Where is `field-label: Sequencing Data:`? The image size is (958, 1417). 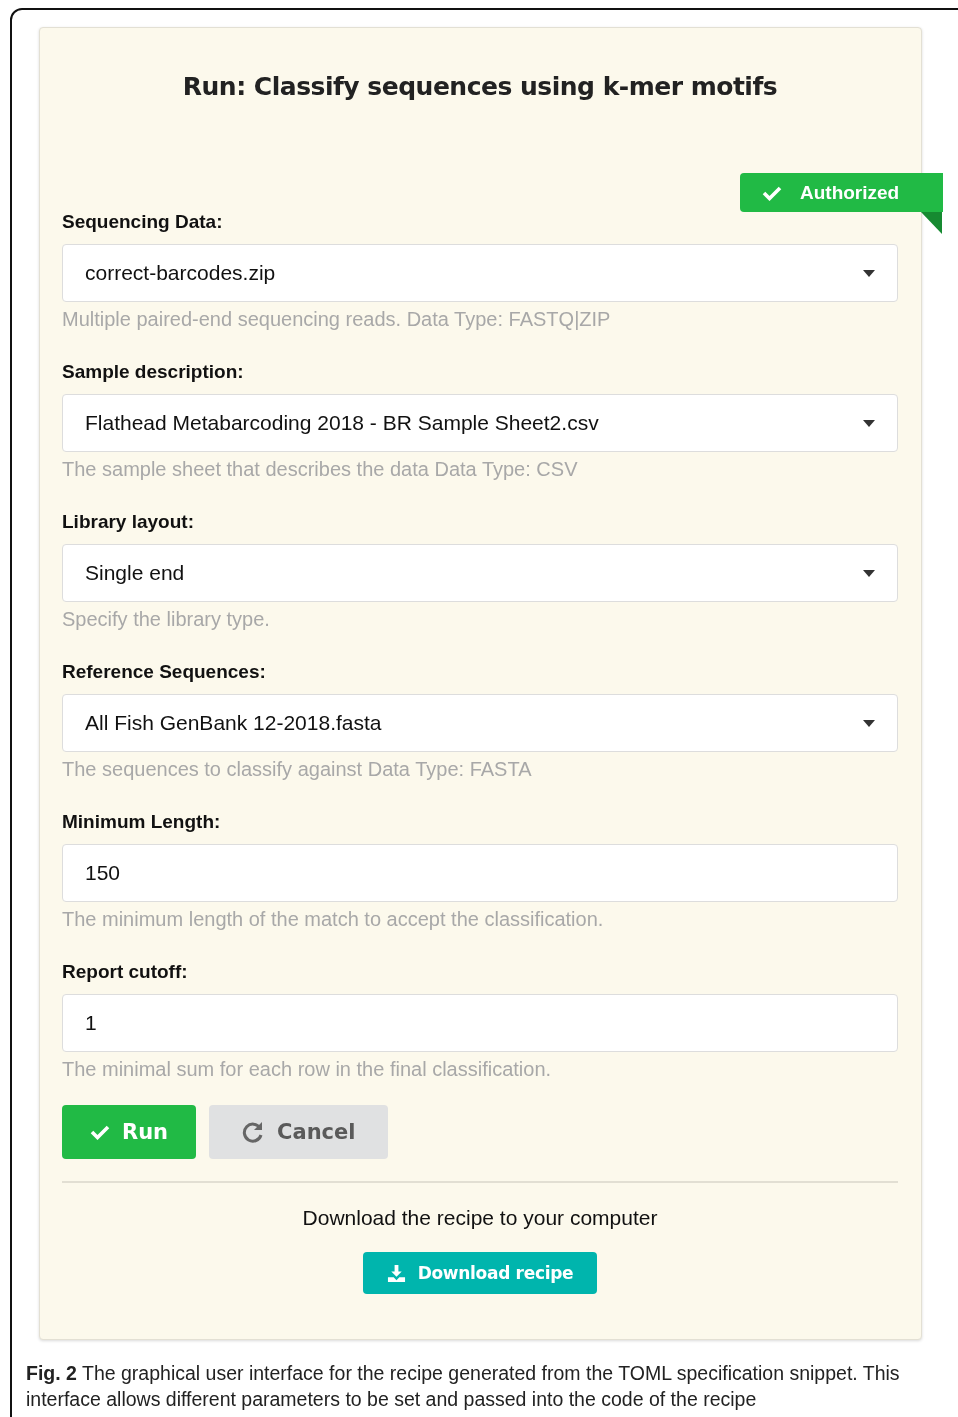 field-label: Sequencing Data: is located at coordinates (143, 222).